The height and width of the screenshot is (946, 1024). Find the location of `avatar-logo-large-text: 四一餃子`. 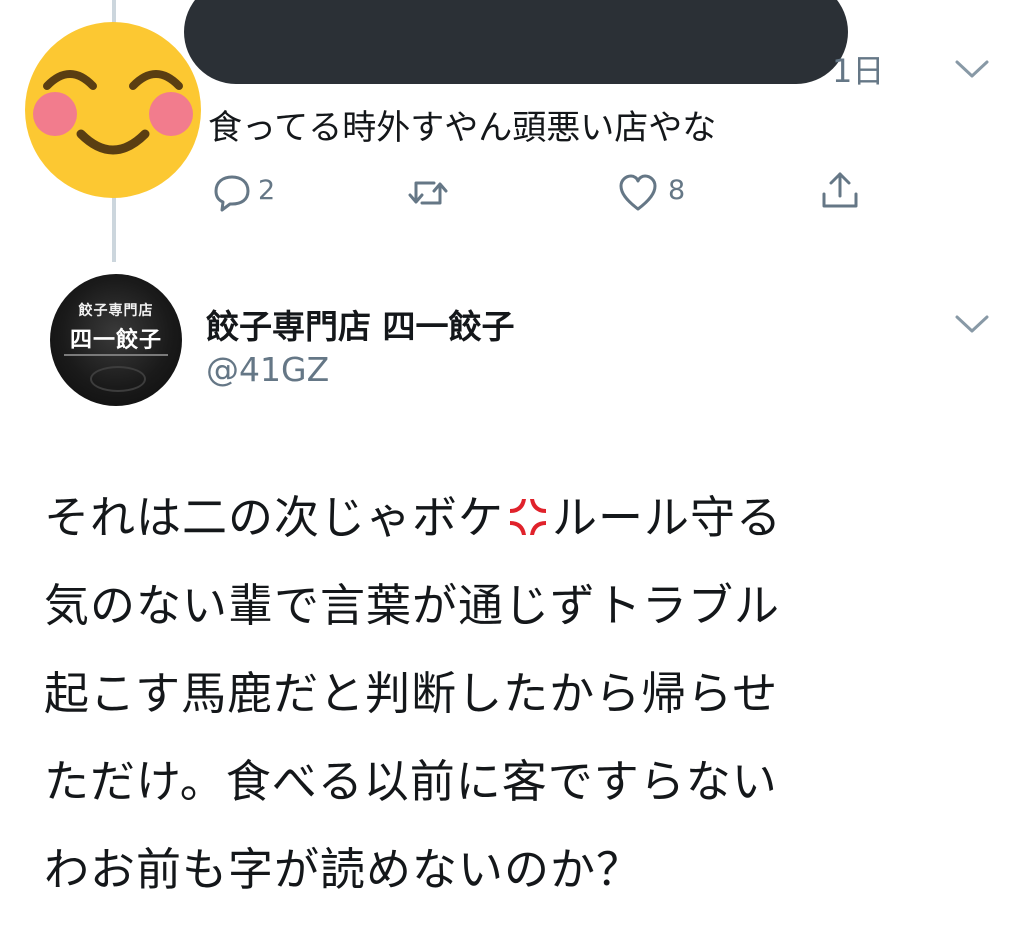

avatar-logo-large-text: 四一餃子 is located at coordinates (115, 340).